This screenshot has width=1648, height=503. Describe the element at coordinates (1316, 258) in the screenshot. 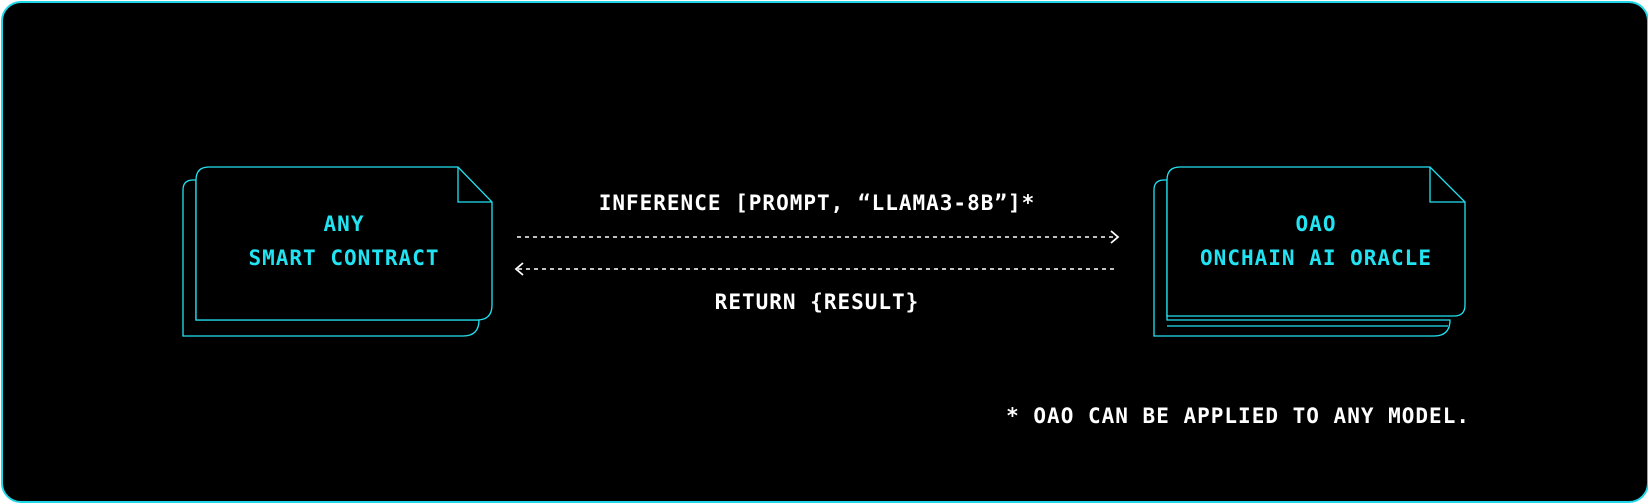

I see `right-node-line2: ONCHAIN AI ORACLE` at that location.